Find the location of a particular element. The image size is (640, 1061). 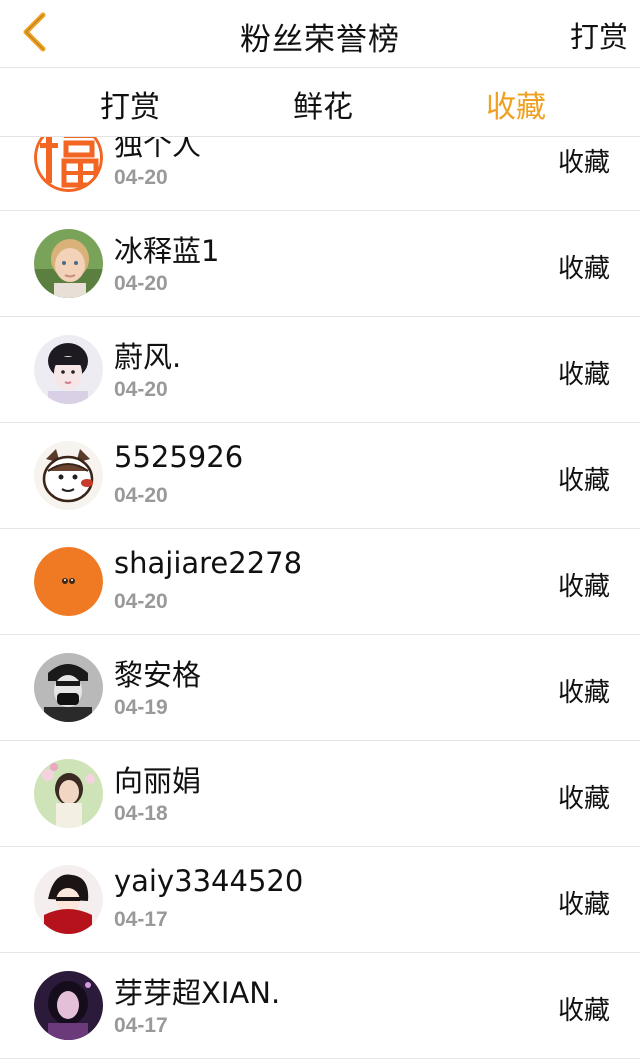

tab-favorites: 收藏 is located at coordinates (516, 104).